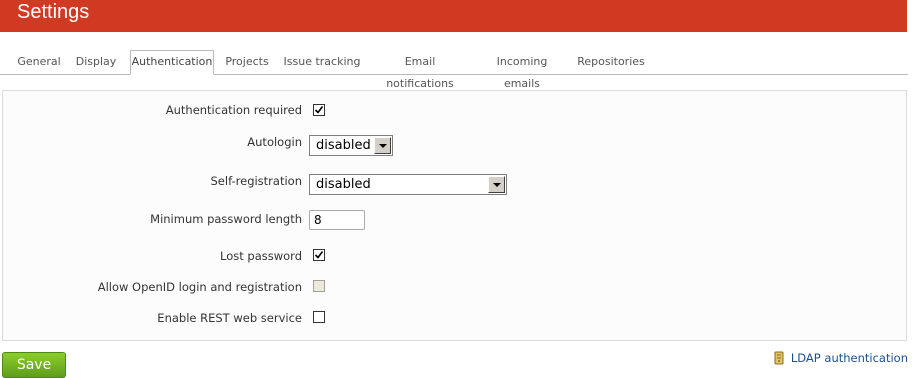 This screenshot has height=378, width=912. Describe the element at coordinates (96, 62) in the screenshot. I see `tab-display: Display` at that location.